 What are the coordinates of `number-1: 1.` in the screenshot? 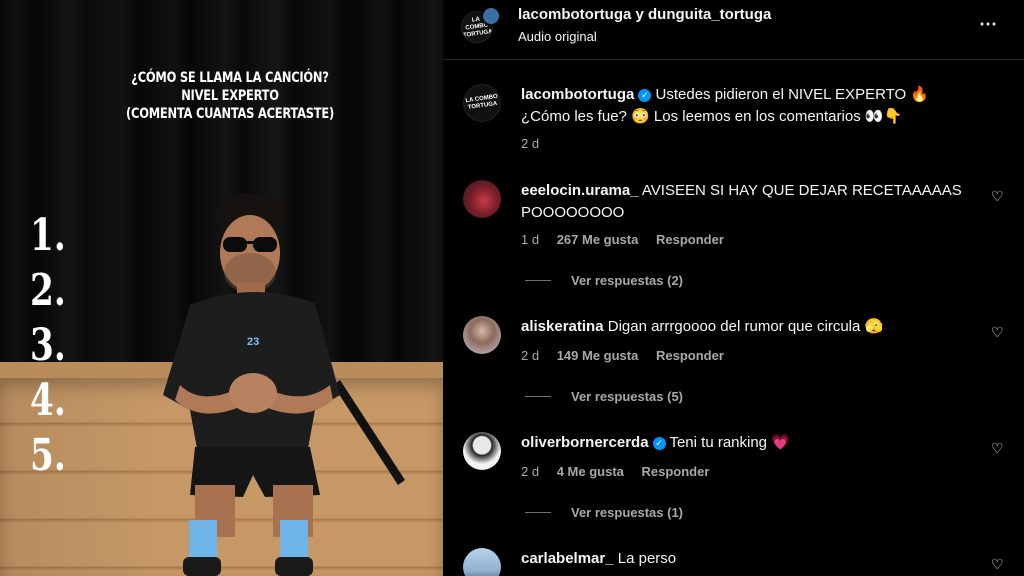 It's located at (48, 235).